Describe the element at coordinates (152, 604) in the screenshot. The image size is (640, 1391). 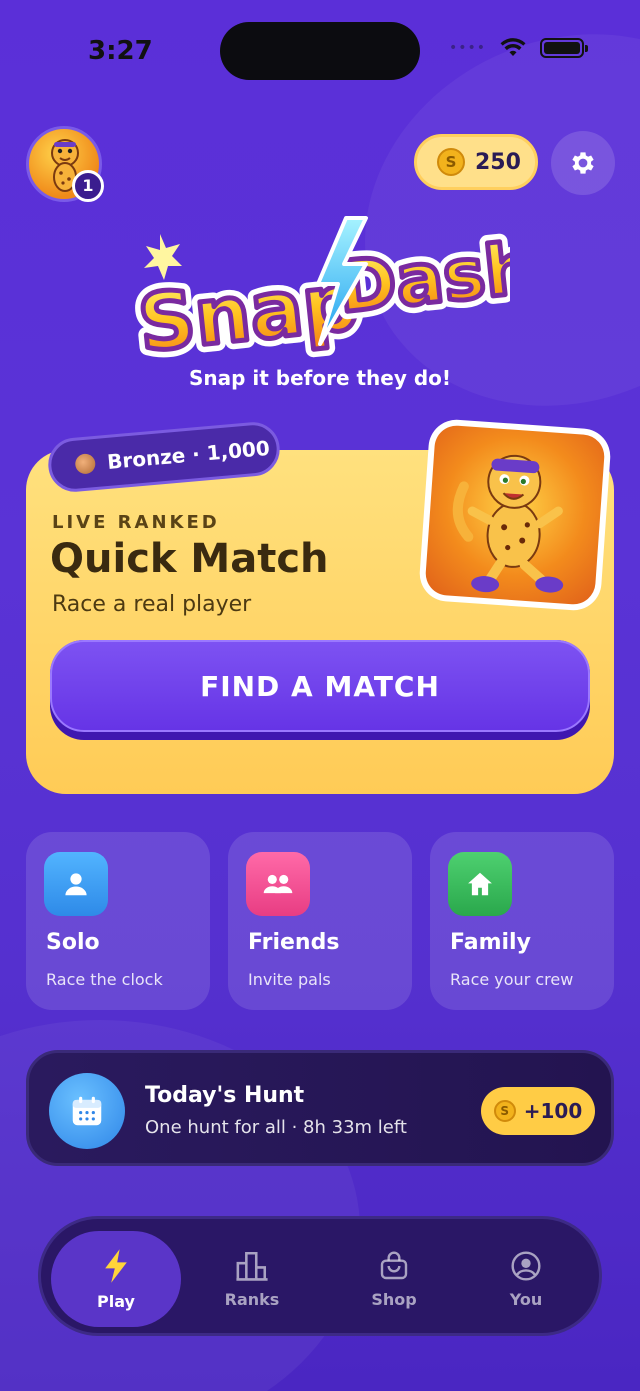
I see `quick-match-subtitle: Race a real player` at that location.